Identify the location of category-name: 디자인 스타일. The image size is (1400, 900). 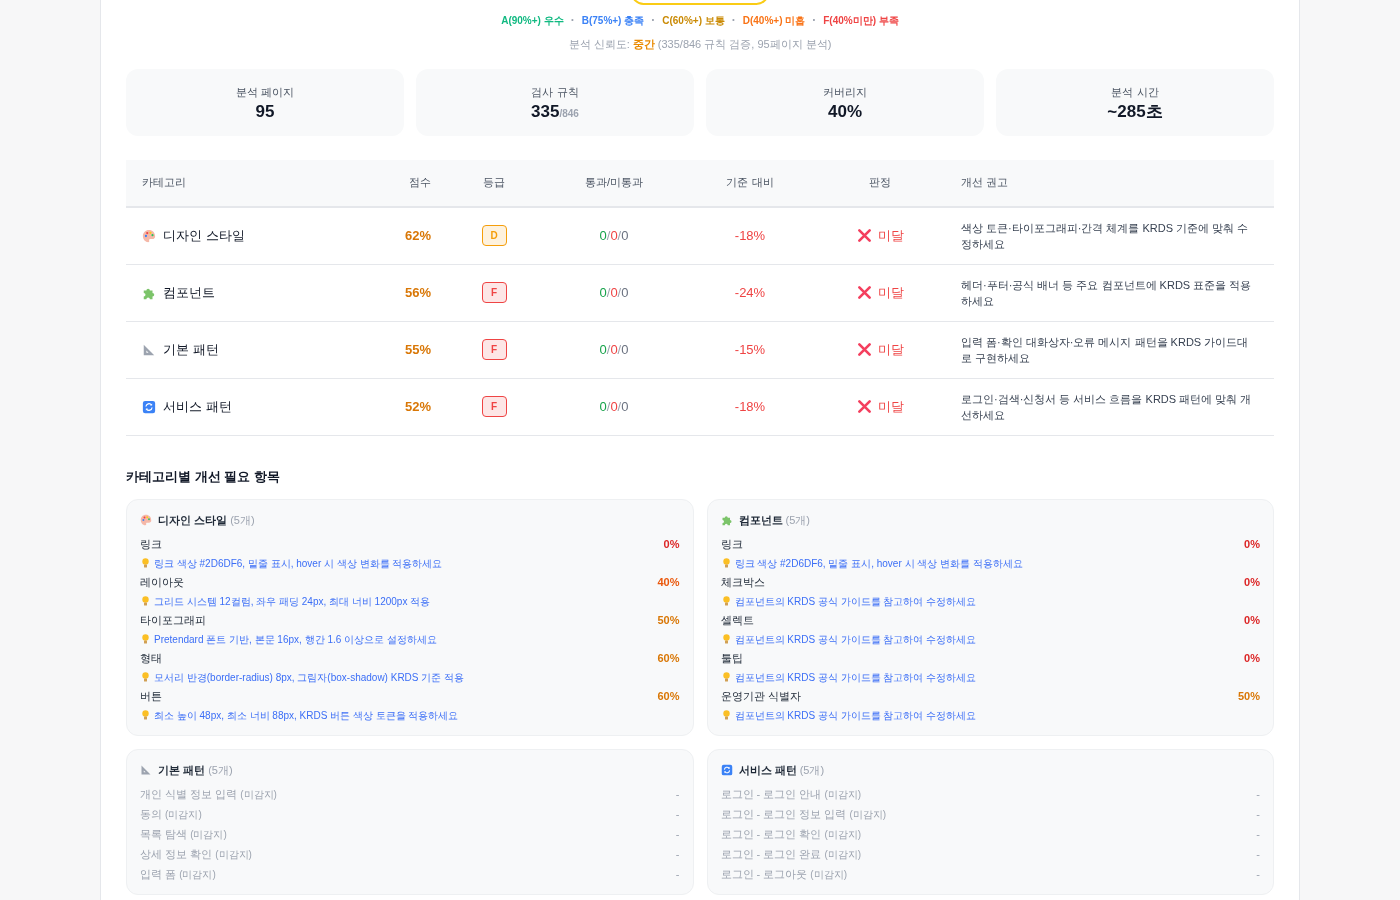
(204, 235).